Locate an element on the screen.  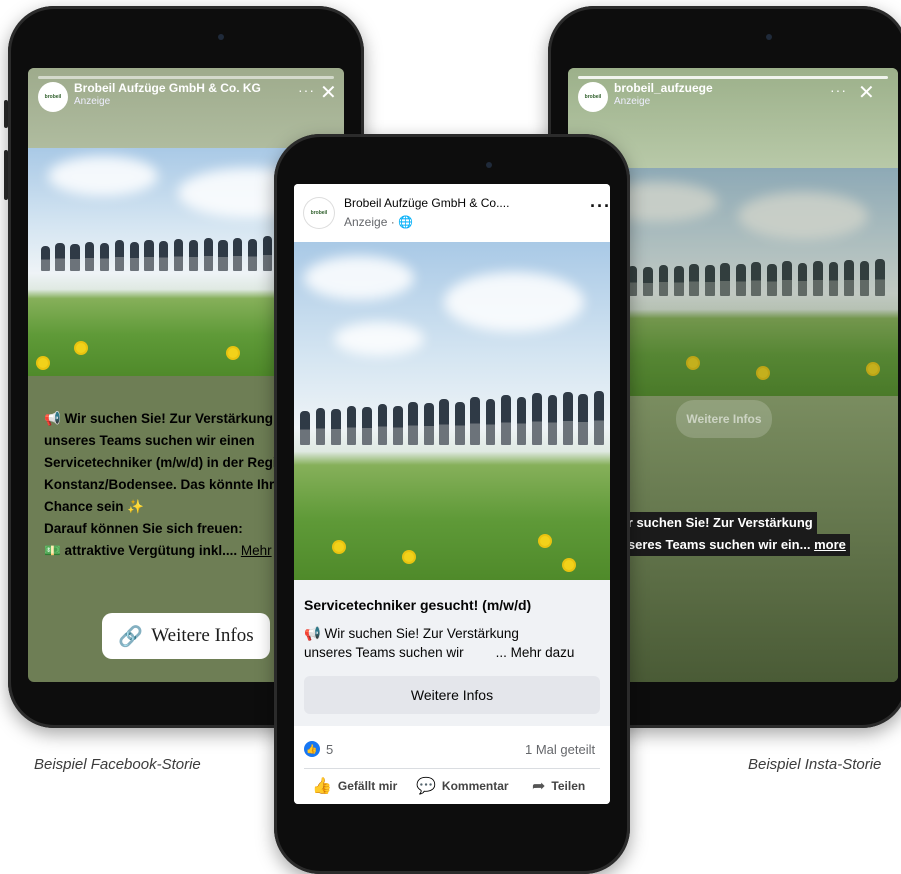
story-text-line: Konstanz/Bodensee. Das könnte Ihre is located at coordinates (163, 484).